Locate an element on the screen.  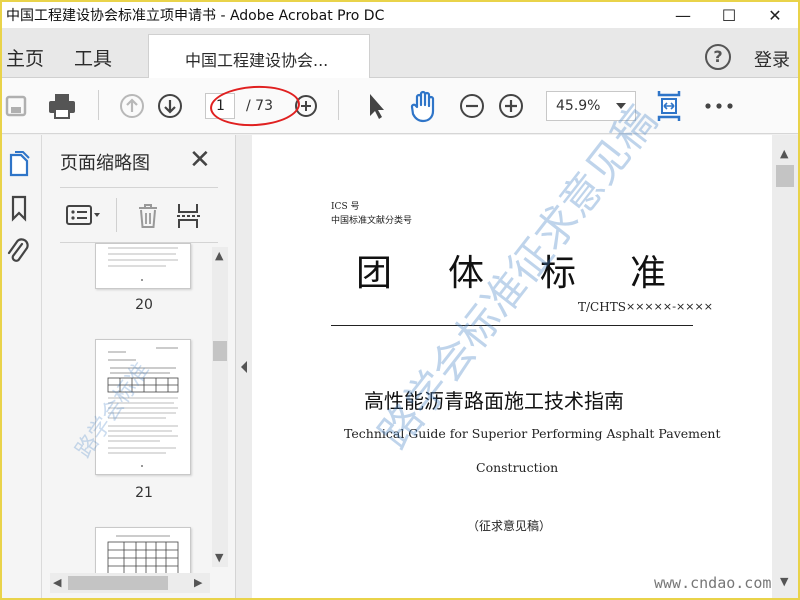
zoom-in-icon is located at coordinates (511, 106).